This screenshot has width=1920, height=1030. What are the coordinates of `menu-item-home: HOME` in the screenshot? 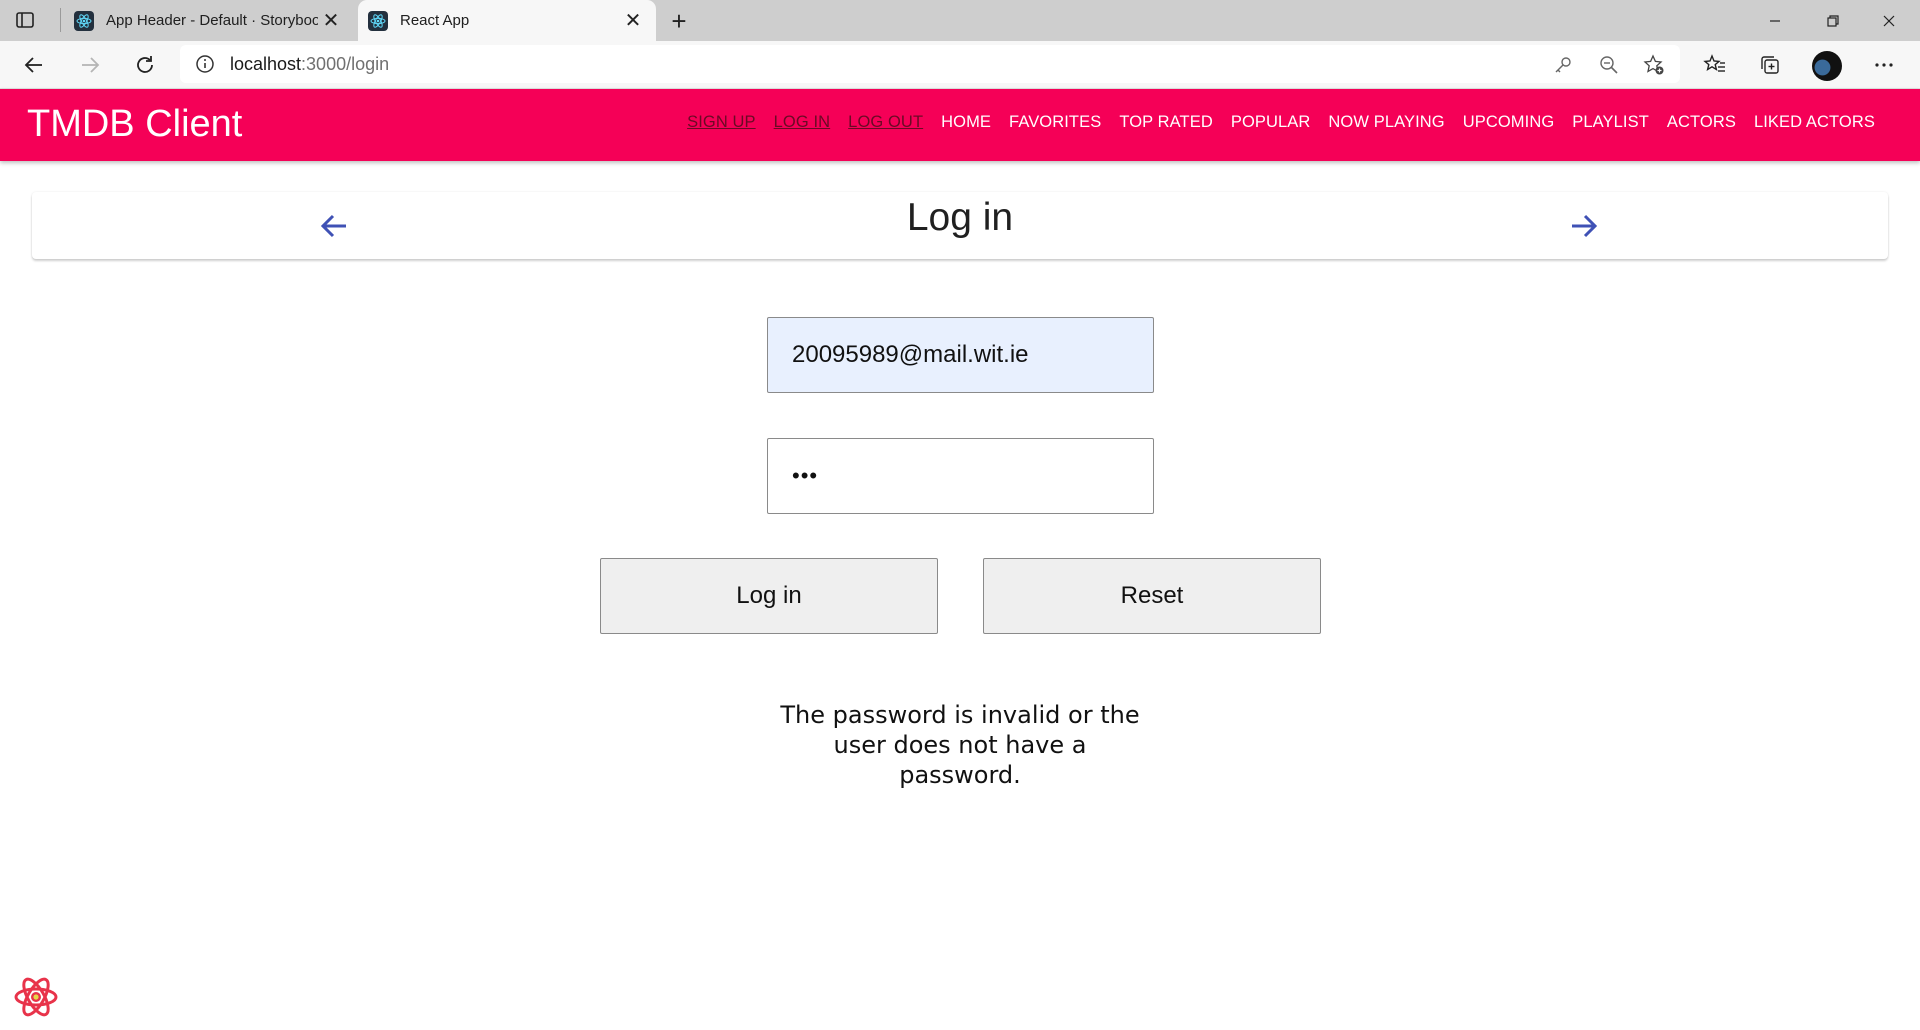 It's located at (966, 122).